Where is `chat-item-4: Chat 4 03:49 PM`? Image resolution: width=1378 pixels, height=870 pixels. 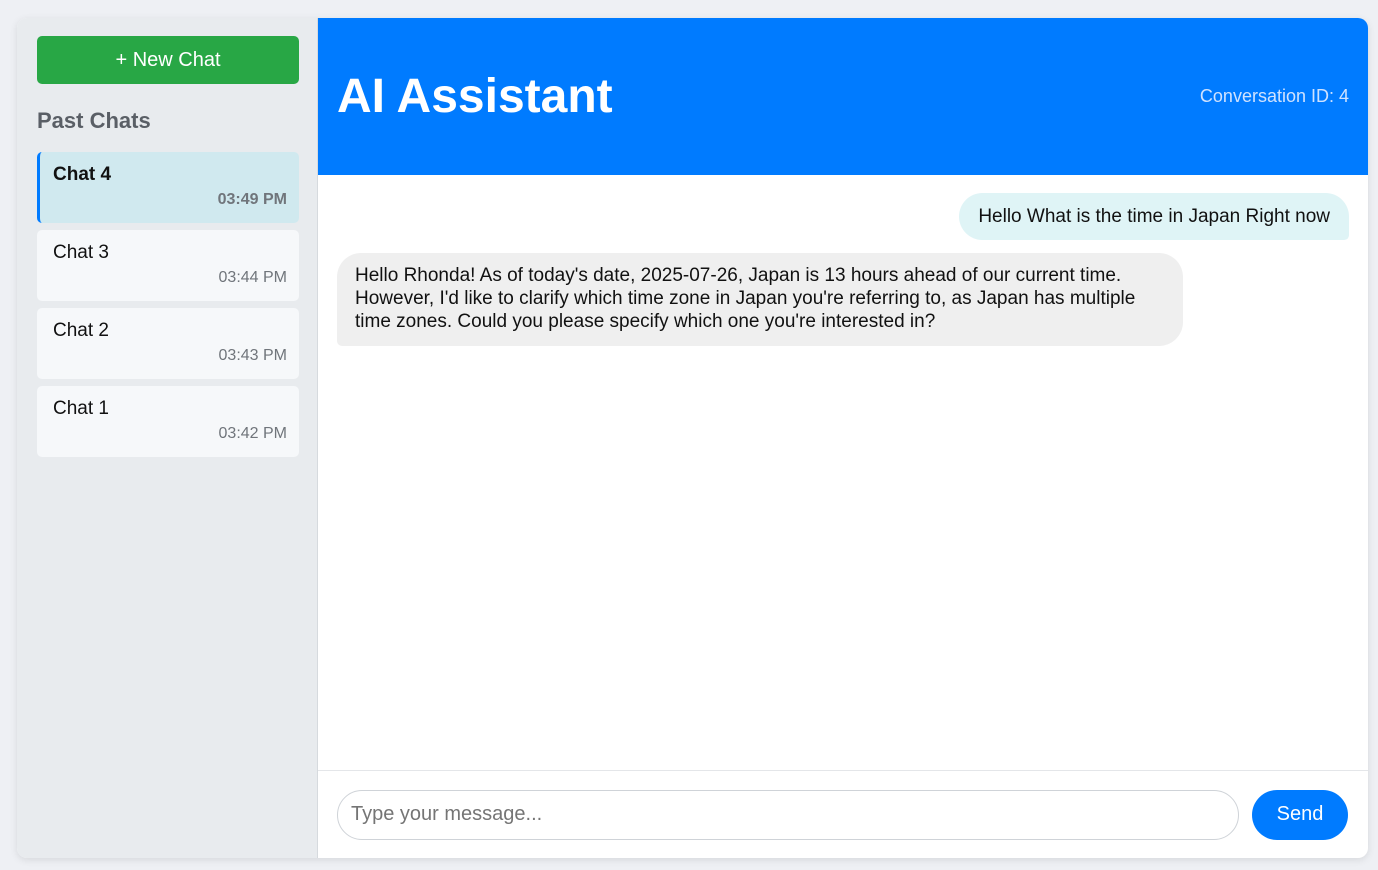 chat-item-4: Chat 4 03:49 PM is located at coordinates (168, 187).